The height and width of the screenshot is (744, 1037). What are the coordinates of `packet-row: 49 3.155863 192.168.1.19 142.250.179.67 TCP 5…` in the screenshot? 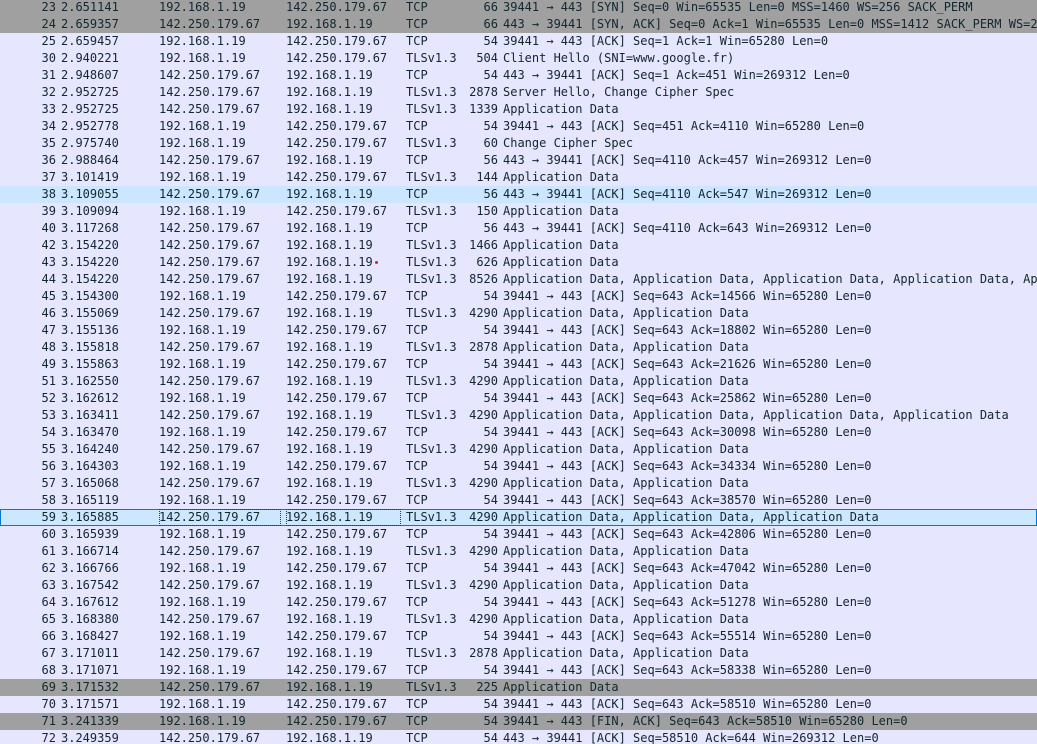 It's located at (518, 364).